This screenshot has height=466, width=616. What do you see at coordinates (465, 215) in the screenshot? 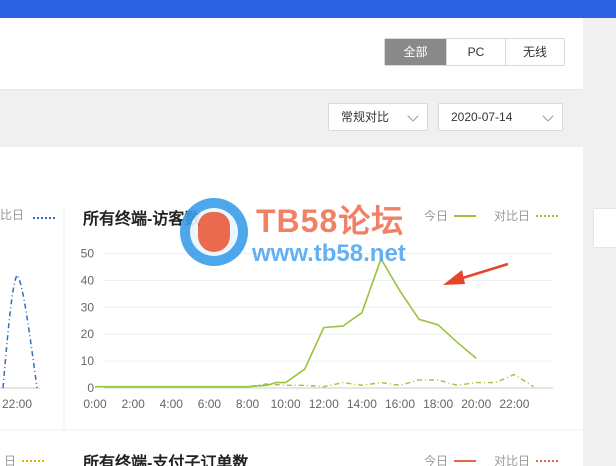
I see `legend-today-swatch` at bounding box center [465, 215].